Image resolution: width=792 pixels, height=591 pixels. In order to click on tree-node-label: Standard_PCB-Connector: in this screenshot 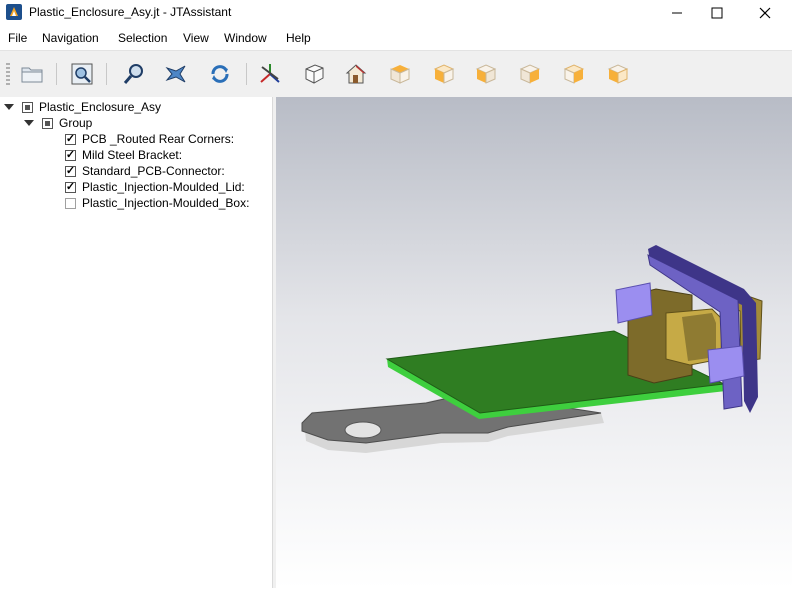, I will do `click(153, 171)`.